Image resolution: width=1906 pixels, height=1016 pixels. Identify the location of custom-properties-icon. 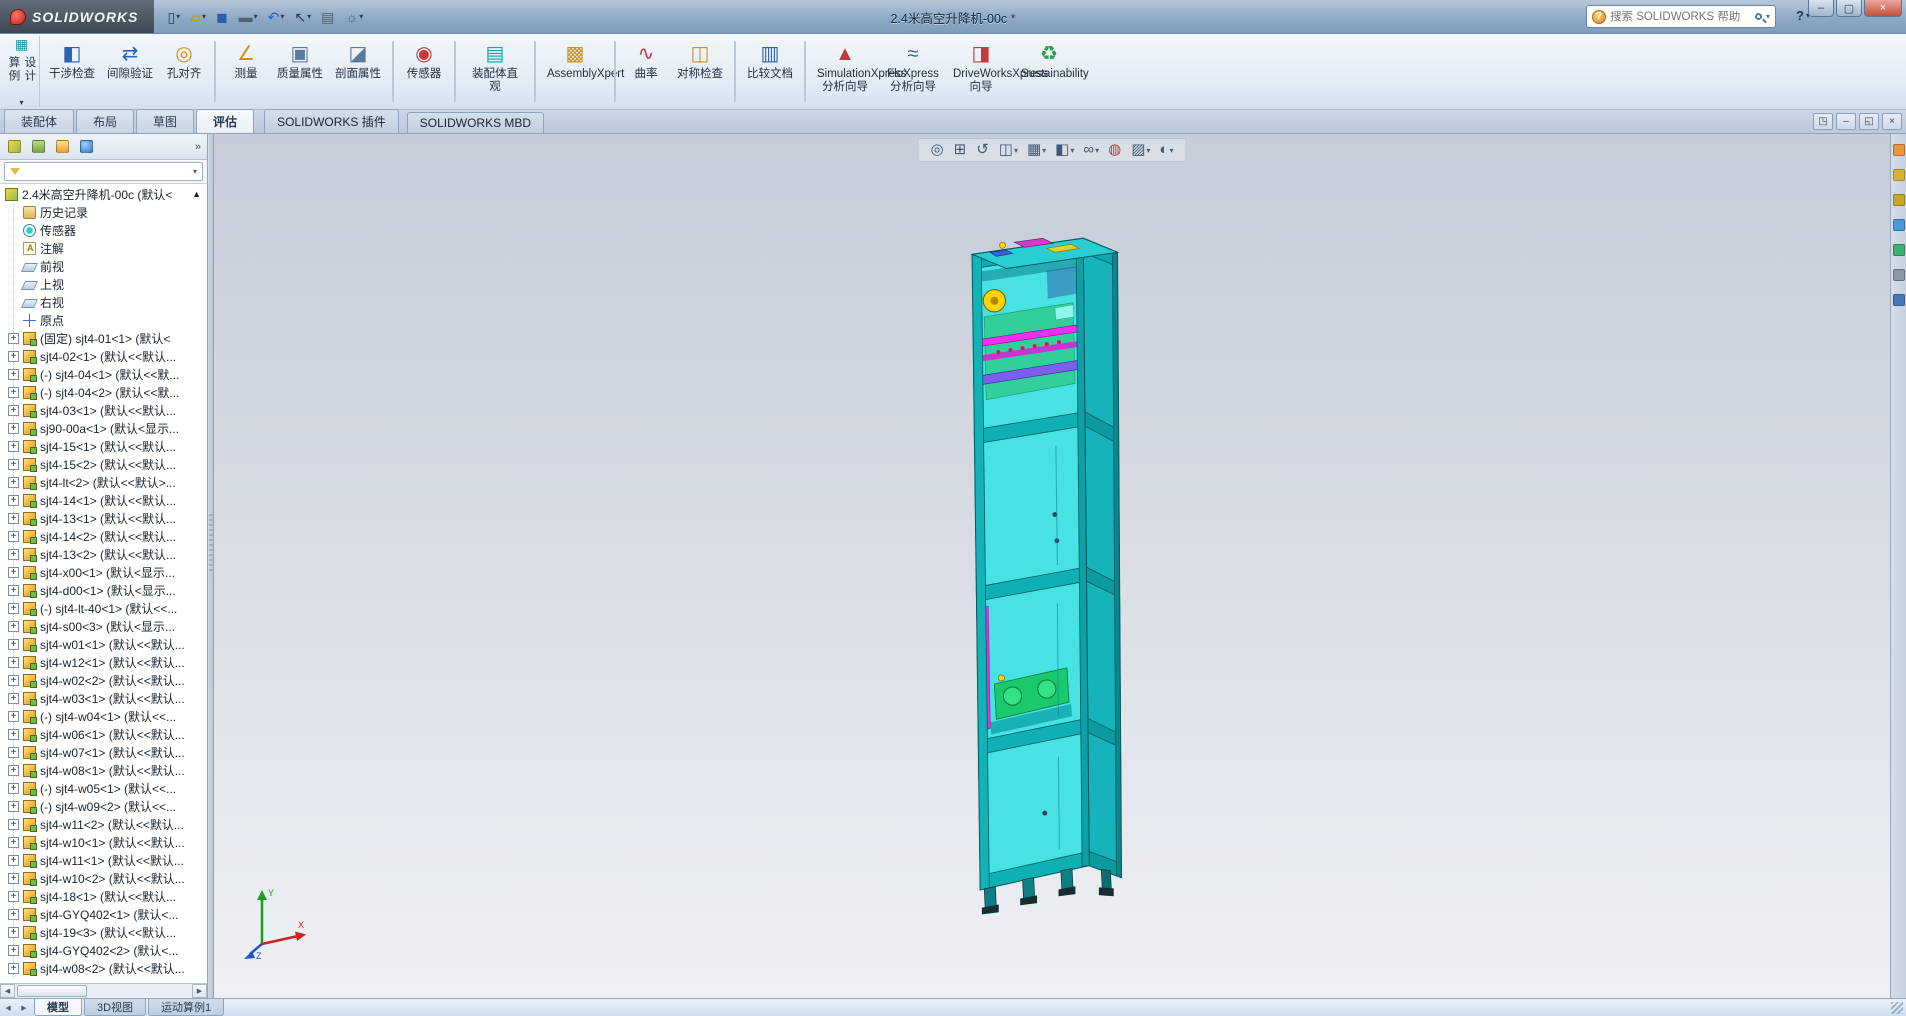
(1898, 275).